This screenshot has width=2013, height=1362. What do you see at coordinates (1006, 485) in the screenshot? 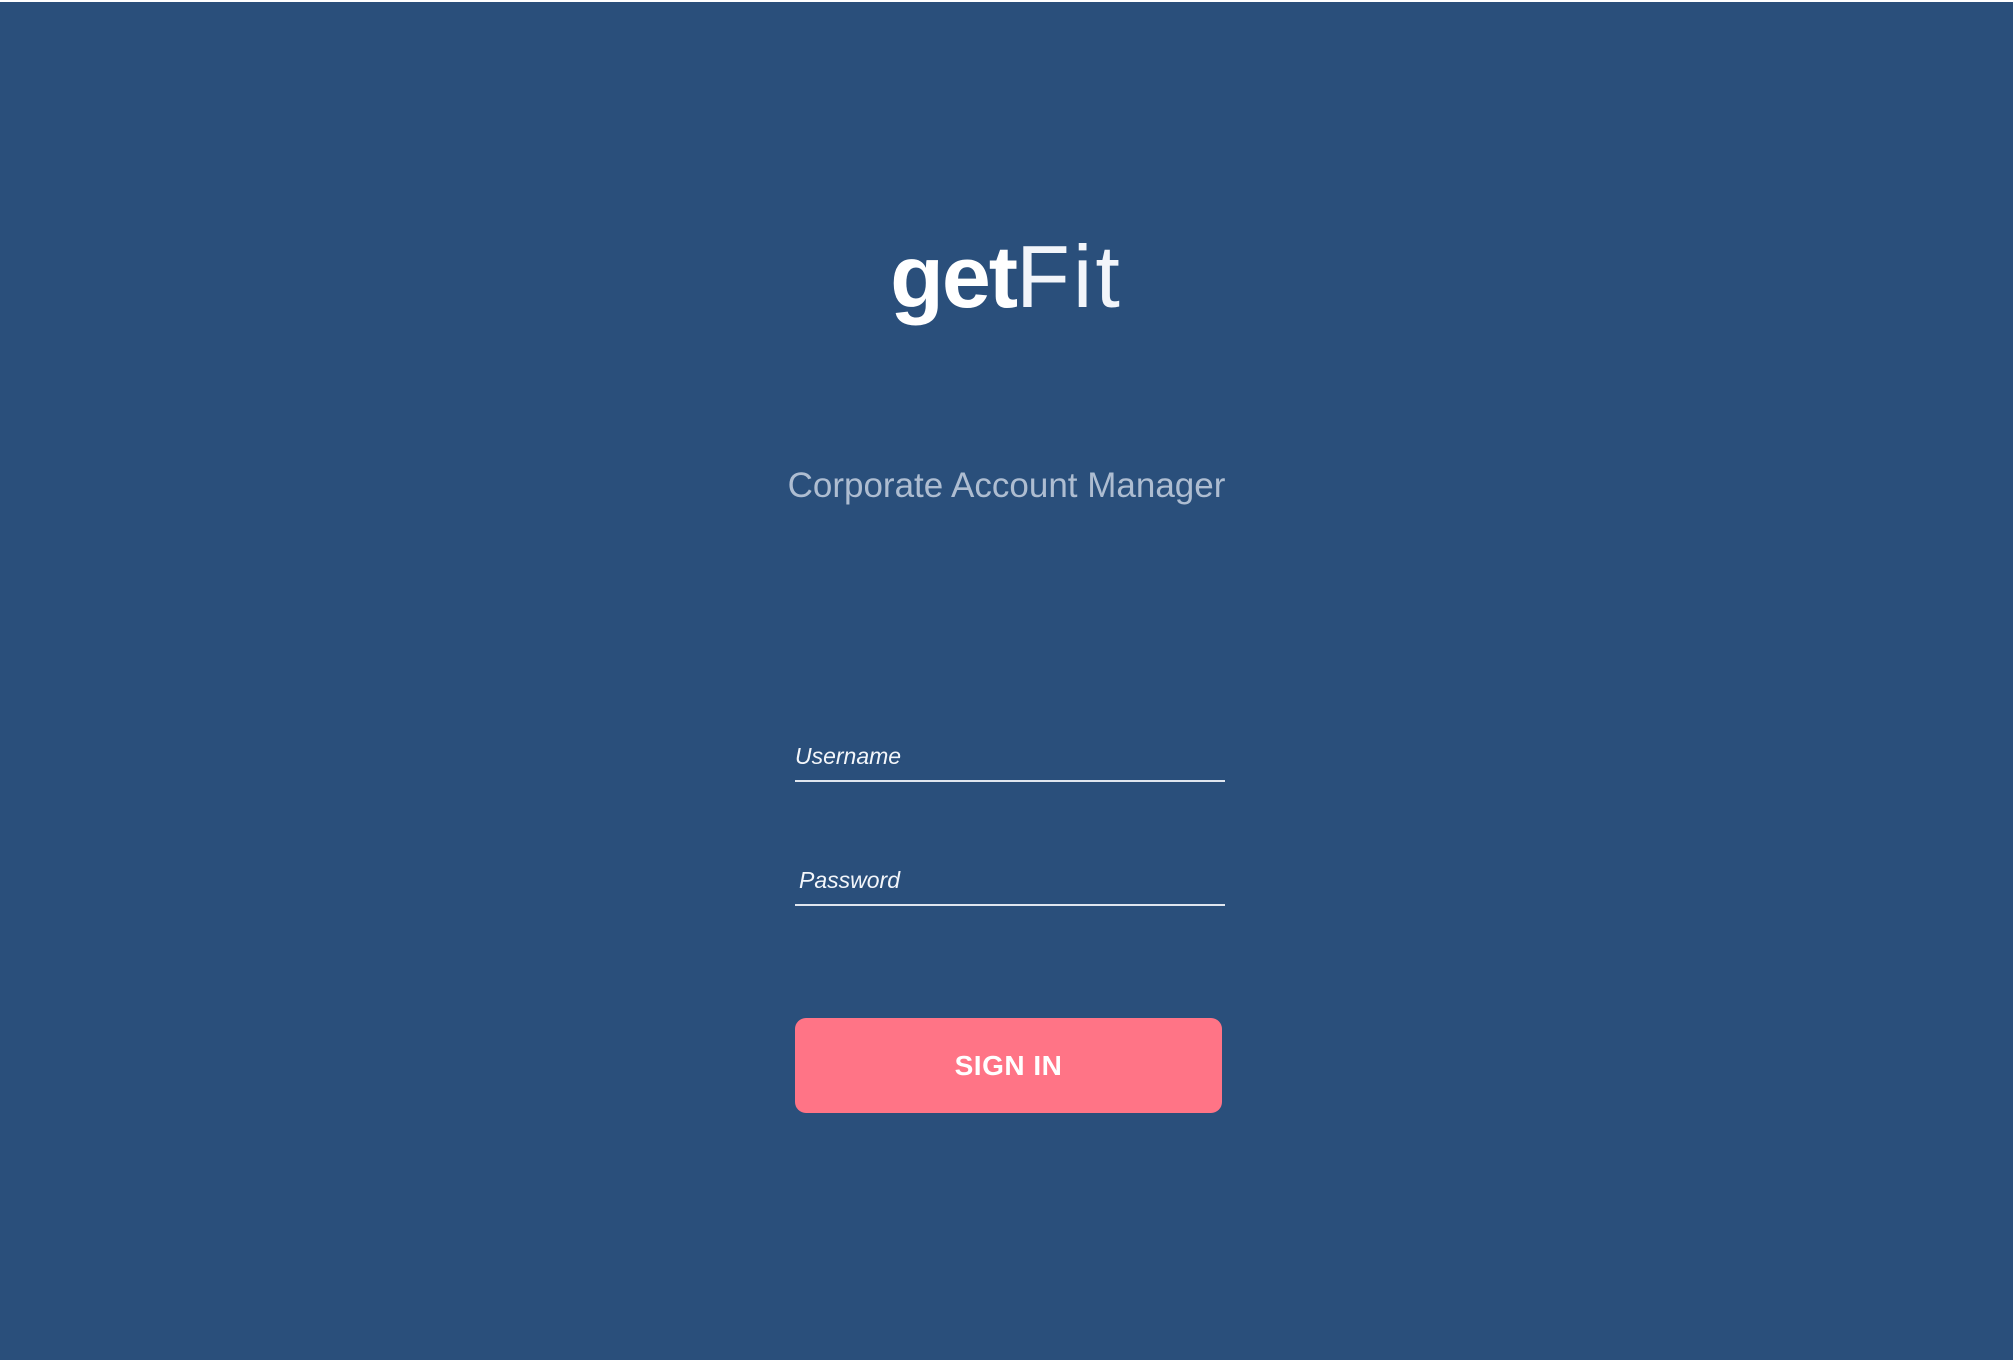
I see `page-subtitle: Corporate Account Manager` at bounding box center [1006, 485].